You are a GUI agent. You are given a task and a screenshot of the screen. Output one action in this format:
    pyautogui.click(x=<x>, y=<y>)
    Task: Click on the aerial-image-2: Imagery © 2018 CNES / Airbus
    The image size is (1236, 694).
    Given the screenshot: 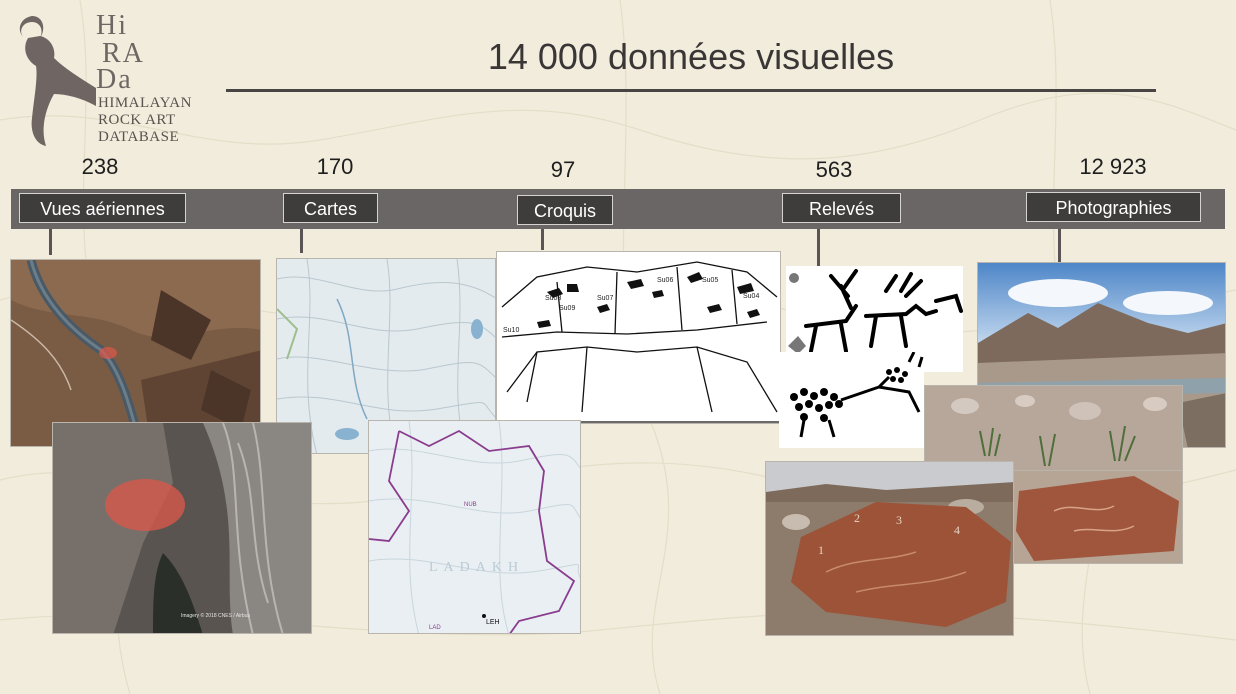 What is the action you would take?
    pyautogui.click(x=182, y=528)
    